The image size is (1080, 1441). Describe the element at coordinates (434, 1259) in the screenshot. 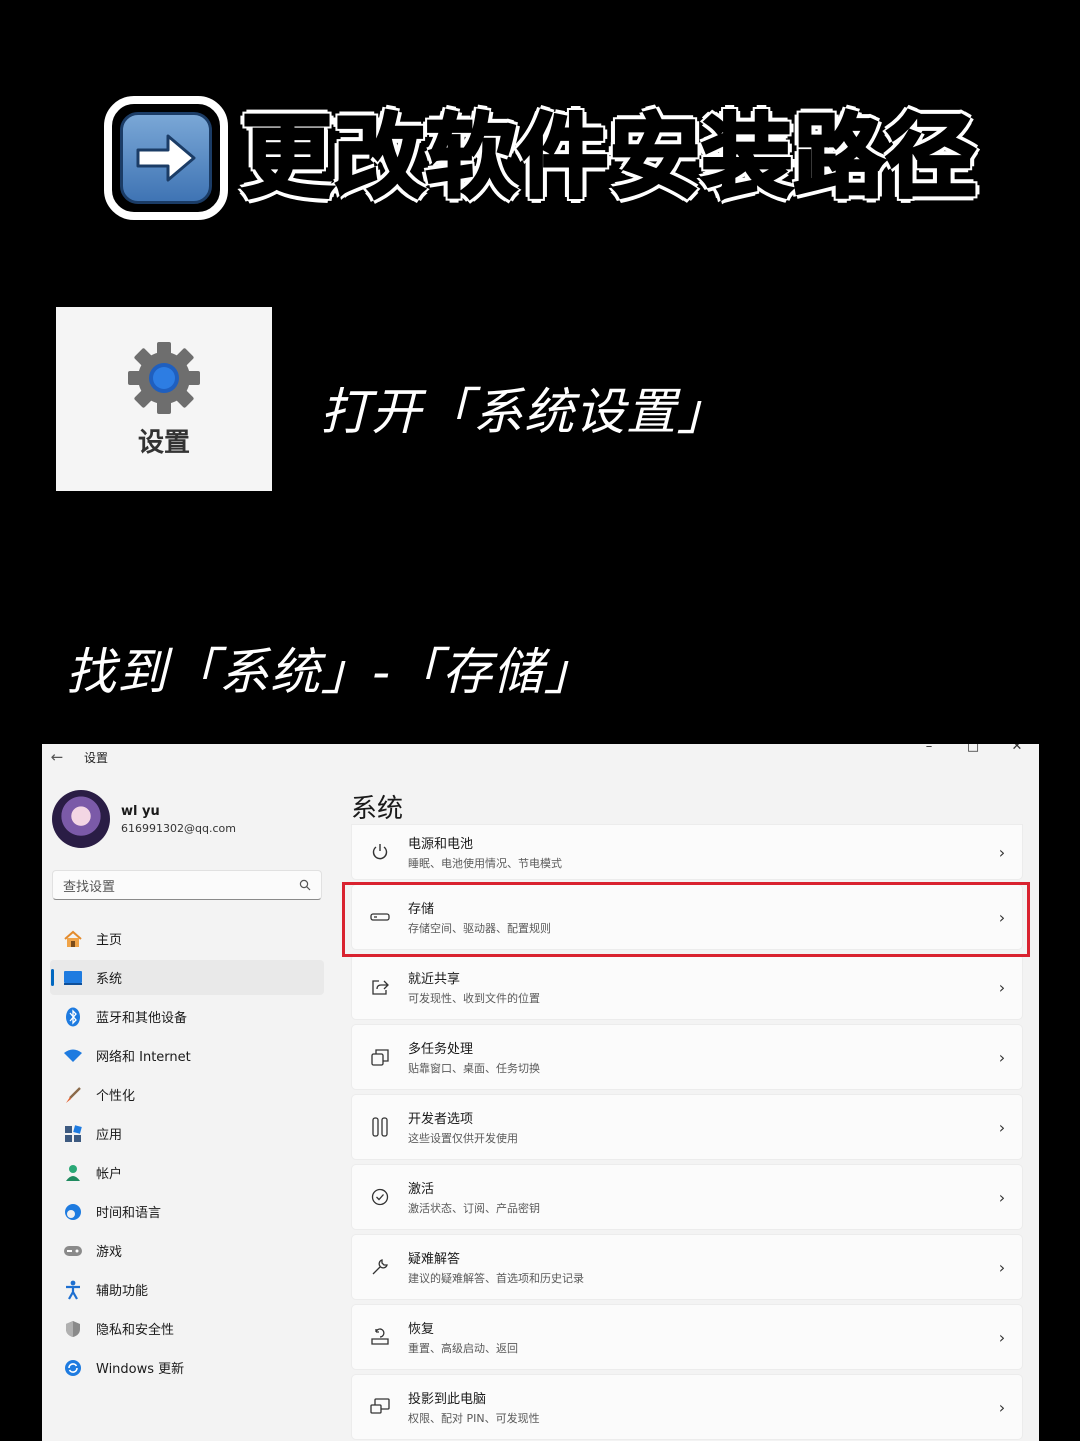

I see `card-title: 疑难解答` at that location.